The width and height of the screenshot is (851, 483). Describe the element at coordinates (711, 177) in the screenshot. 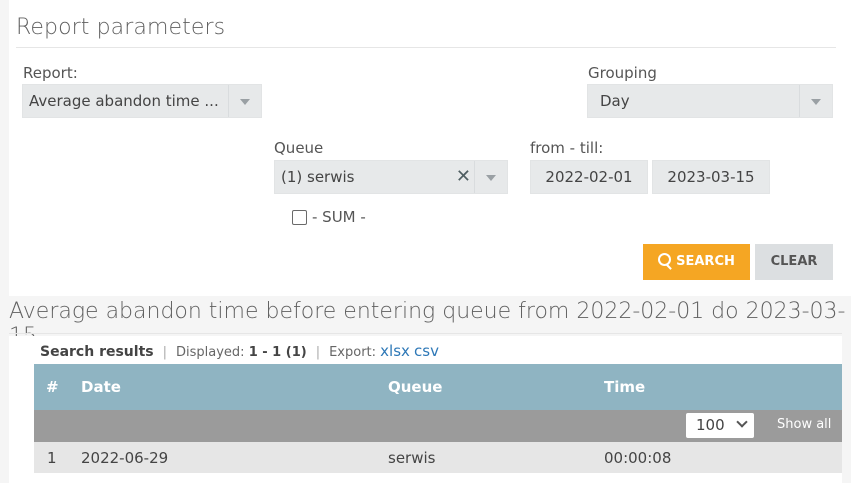

I see `date-till-input: 2023-03-15` at that location.